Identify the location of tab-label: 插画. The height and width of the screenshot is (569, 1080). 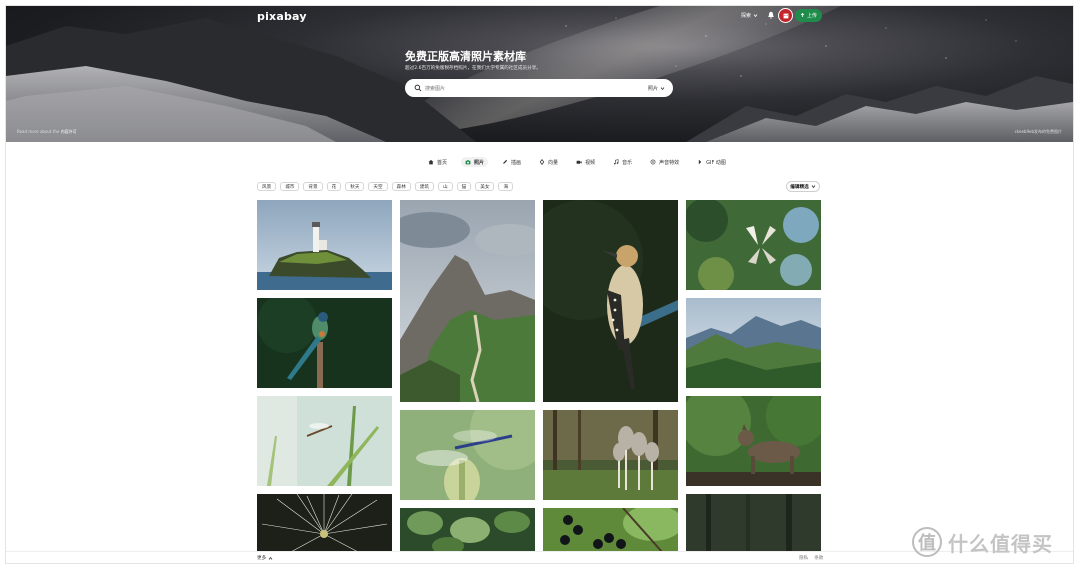
(516, 162).